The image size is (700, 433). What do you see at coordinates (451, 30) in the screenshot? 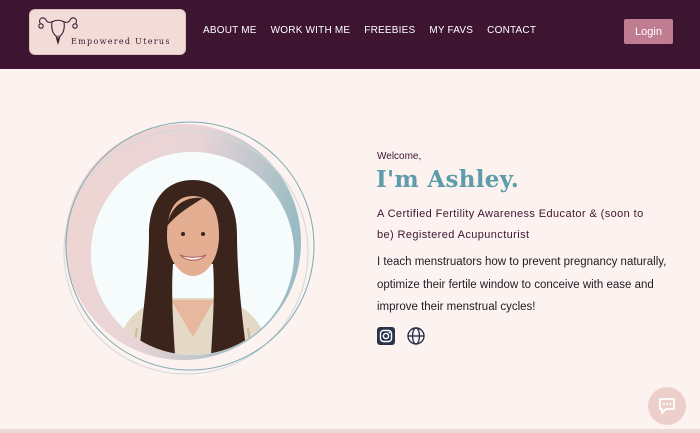
I see `nav-my-favs: MY FAVS` at bounding box center [451, 30].